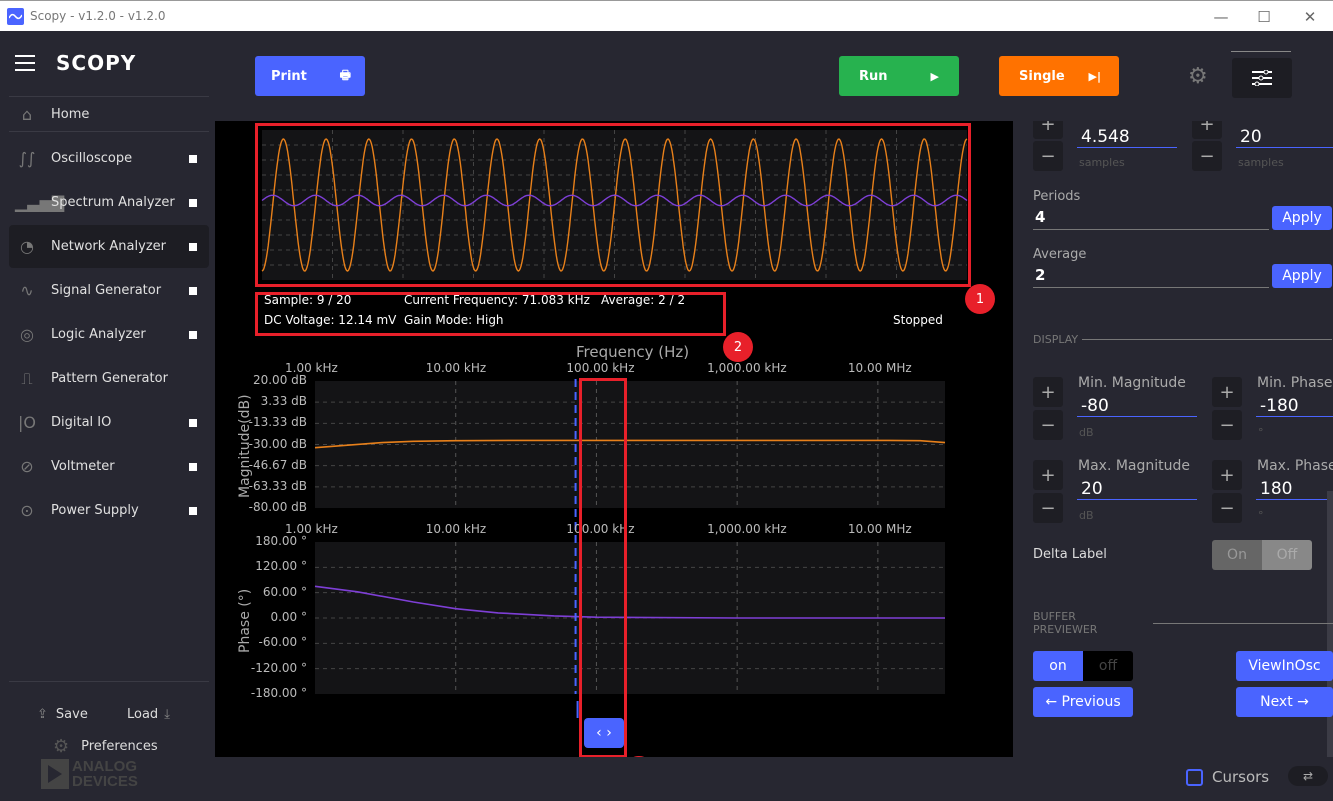 Image resolution: width=1333 pixels, height=801 pixels. Describe the element at coordinates (27, 114) in the screenshot. I see `home-icon: ⌂` at that location.